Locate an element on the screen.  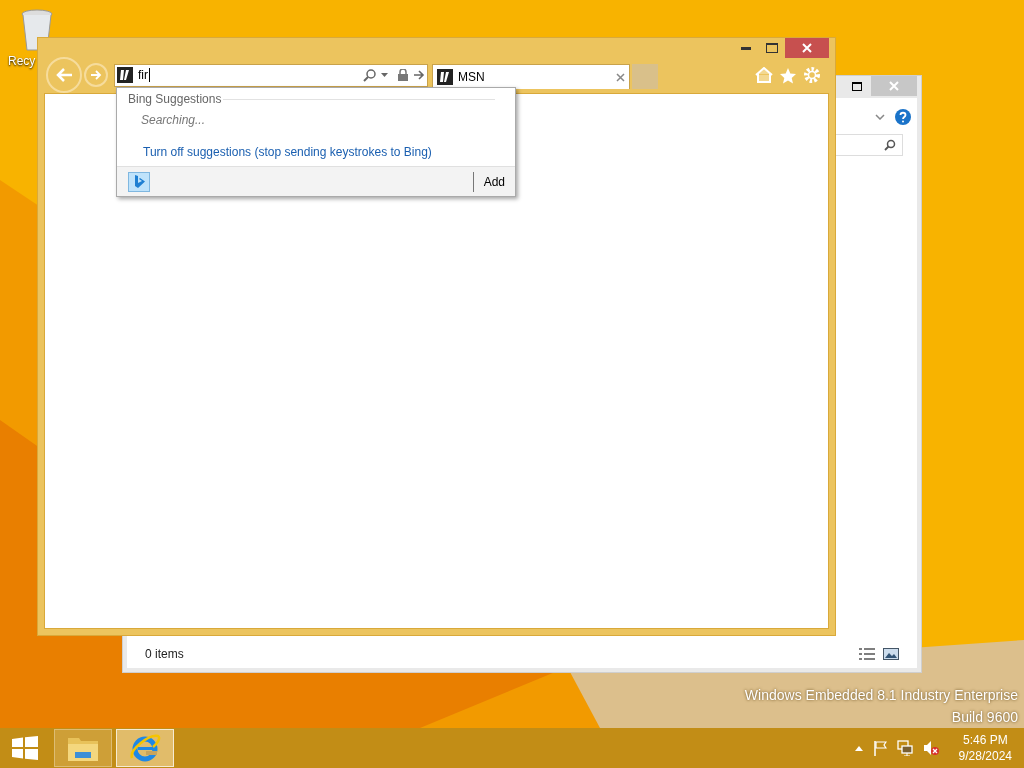
edition-text: Windows Embedded 8.1 Industry Enterprise is located at coordinates (881, 695).